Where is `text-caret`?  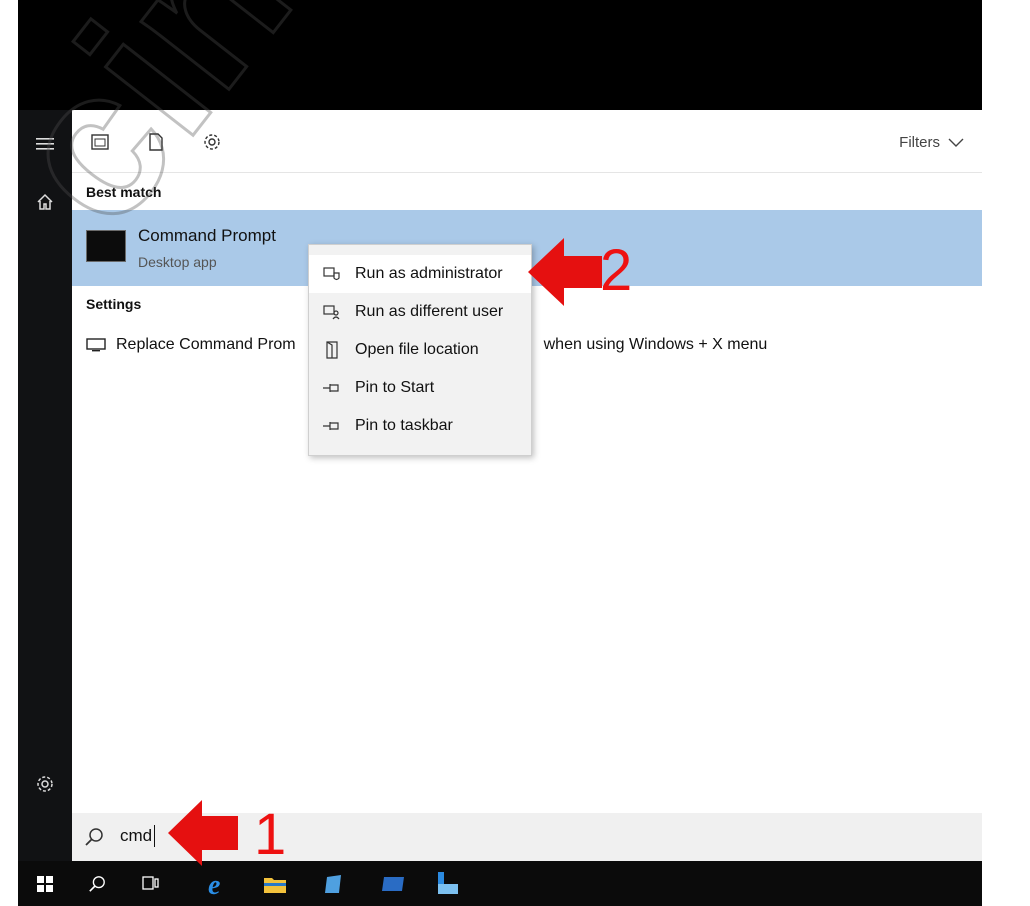
text-caret is located at coordinates (154, 836).